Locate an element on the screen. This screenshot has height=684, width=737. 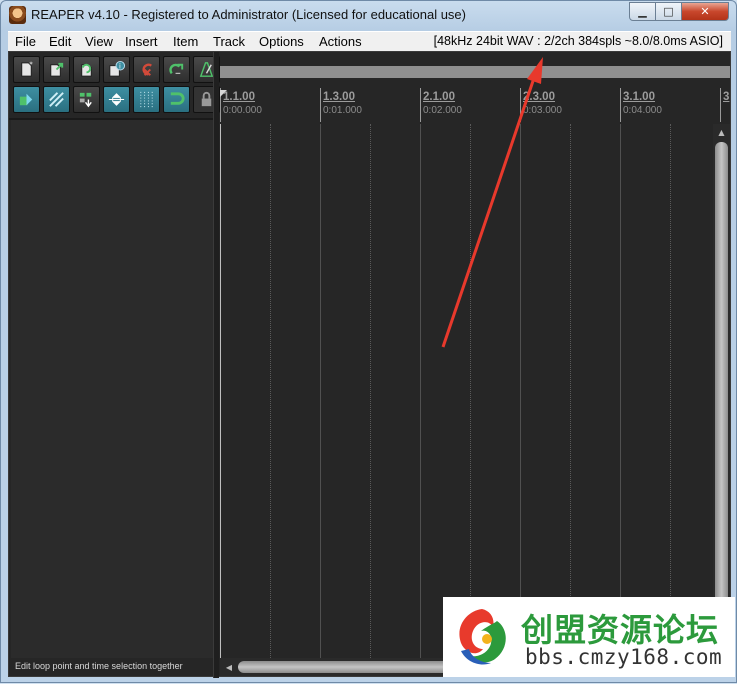
ruler-time-label: 0:00.000 is located at coordinates (242, 110).